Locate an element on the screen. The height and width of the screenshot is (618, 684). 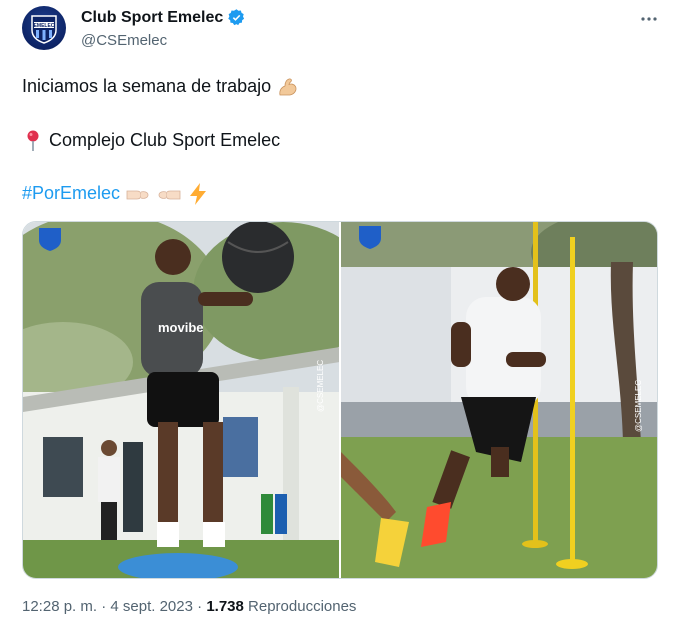
shirt-sponsor-text: movibe is located at coordinates (181, 327).